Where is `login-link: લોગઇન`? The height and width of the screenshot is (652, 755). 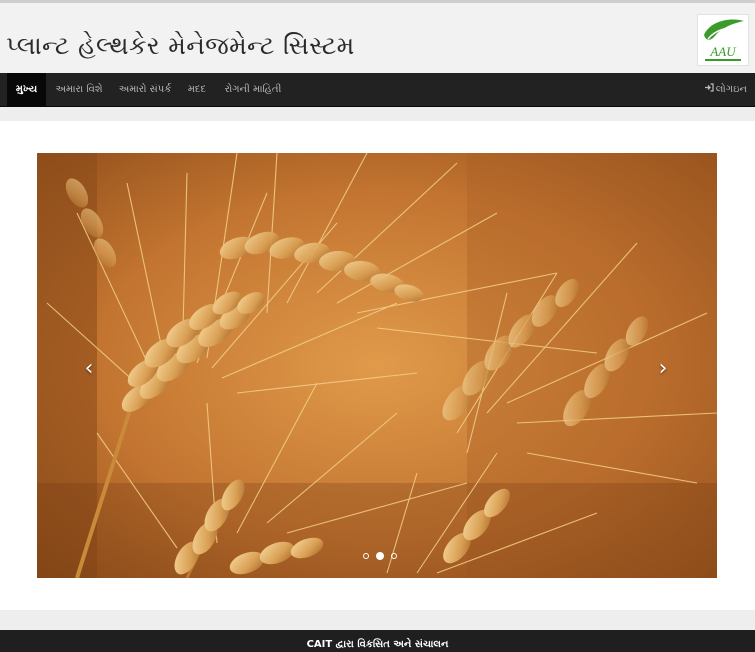 login-link: લોગઇન is located at coordinates (725, 89).